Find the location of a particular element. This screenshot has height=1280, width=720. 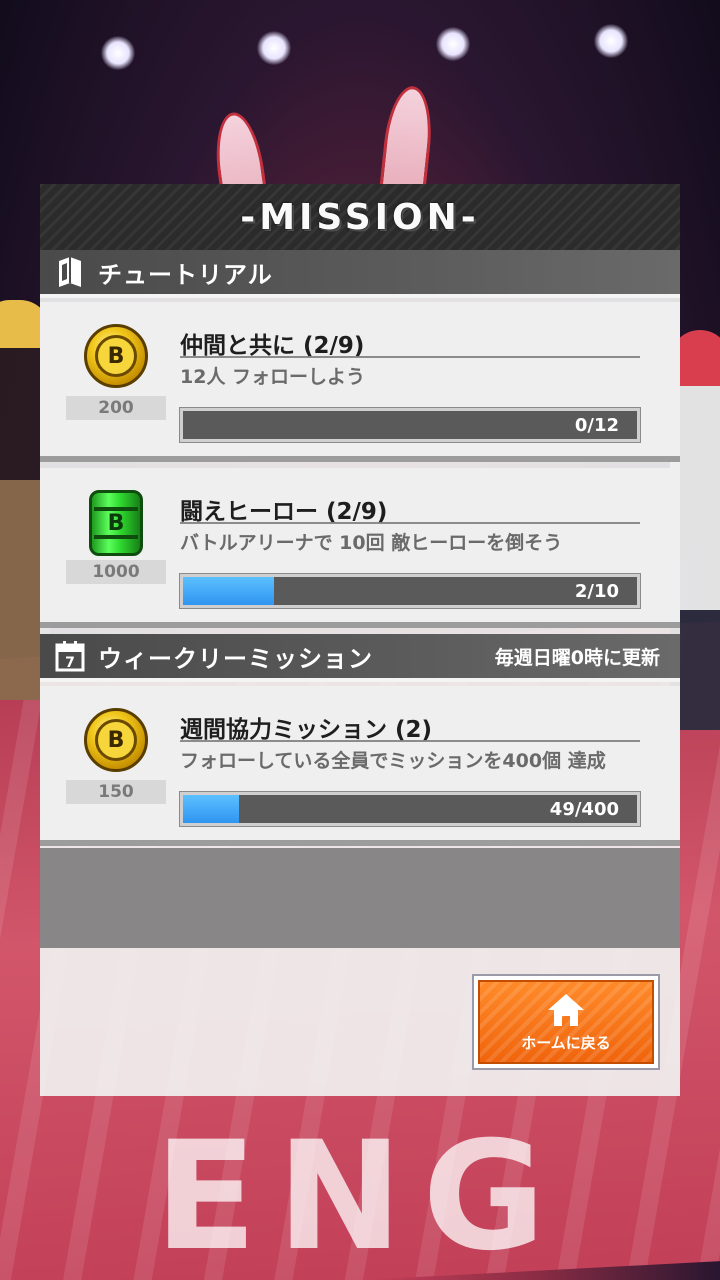

mission-item: B 200 仲間と共に (2/9) 12人 フォローしよう 0/12 is located at coordinates (360, 382).